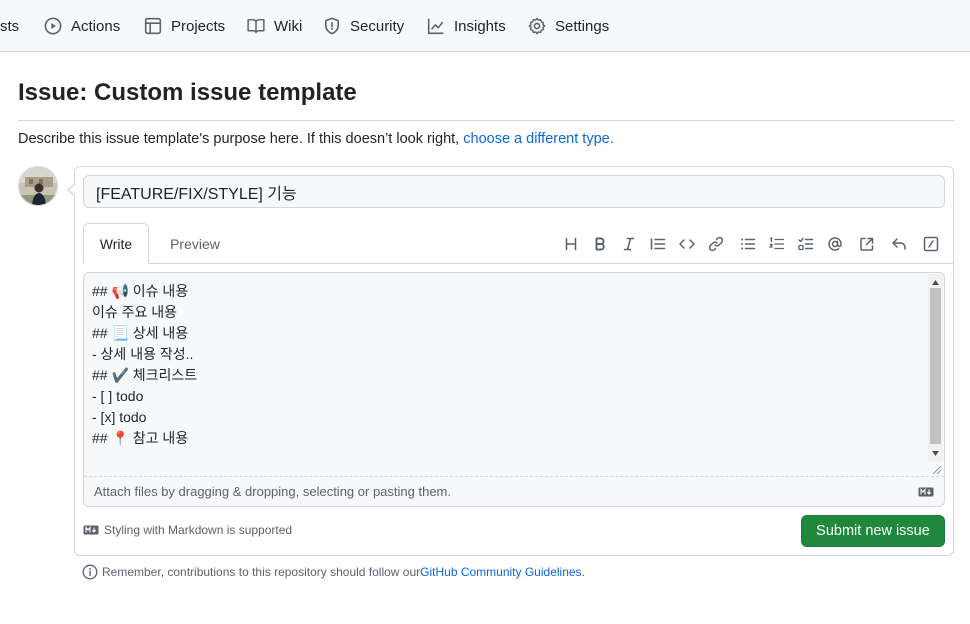  I want to click on slash-icon, so click(930, 243).